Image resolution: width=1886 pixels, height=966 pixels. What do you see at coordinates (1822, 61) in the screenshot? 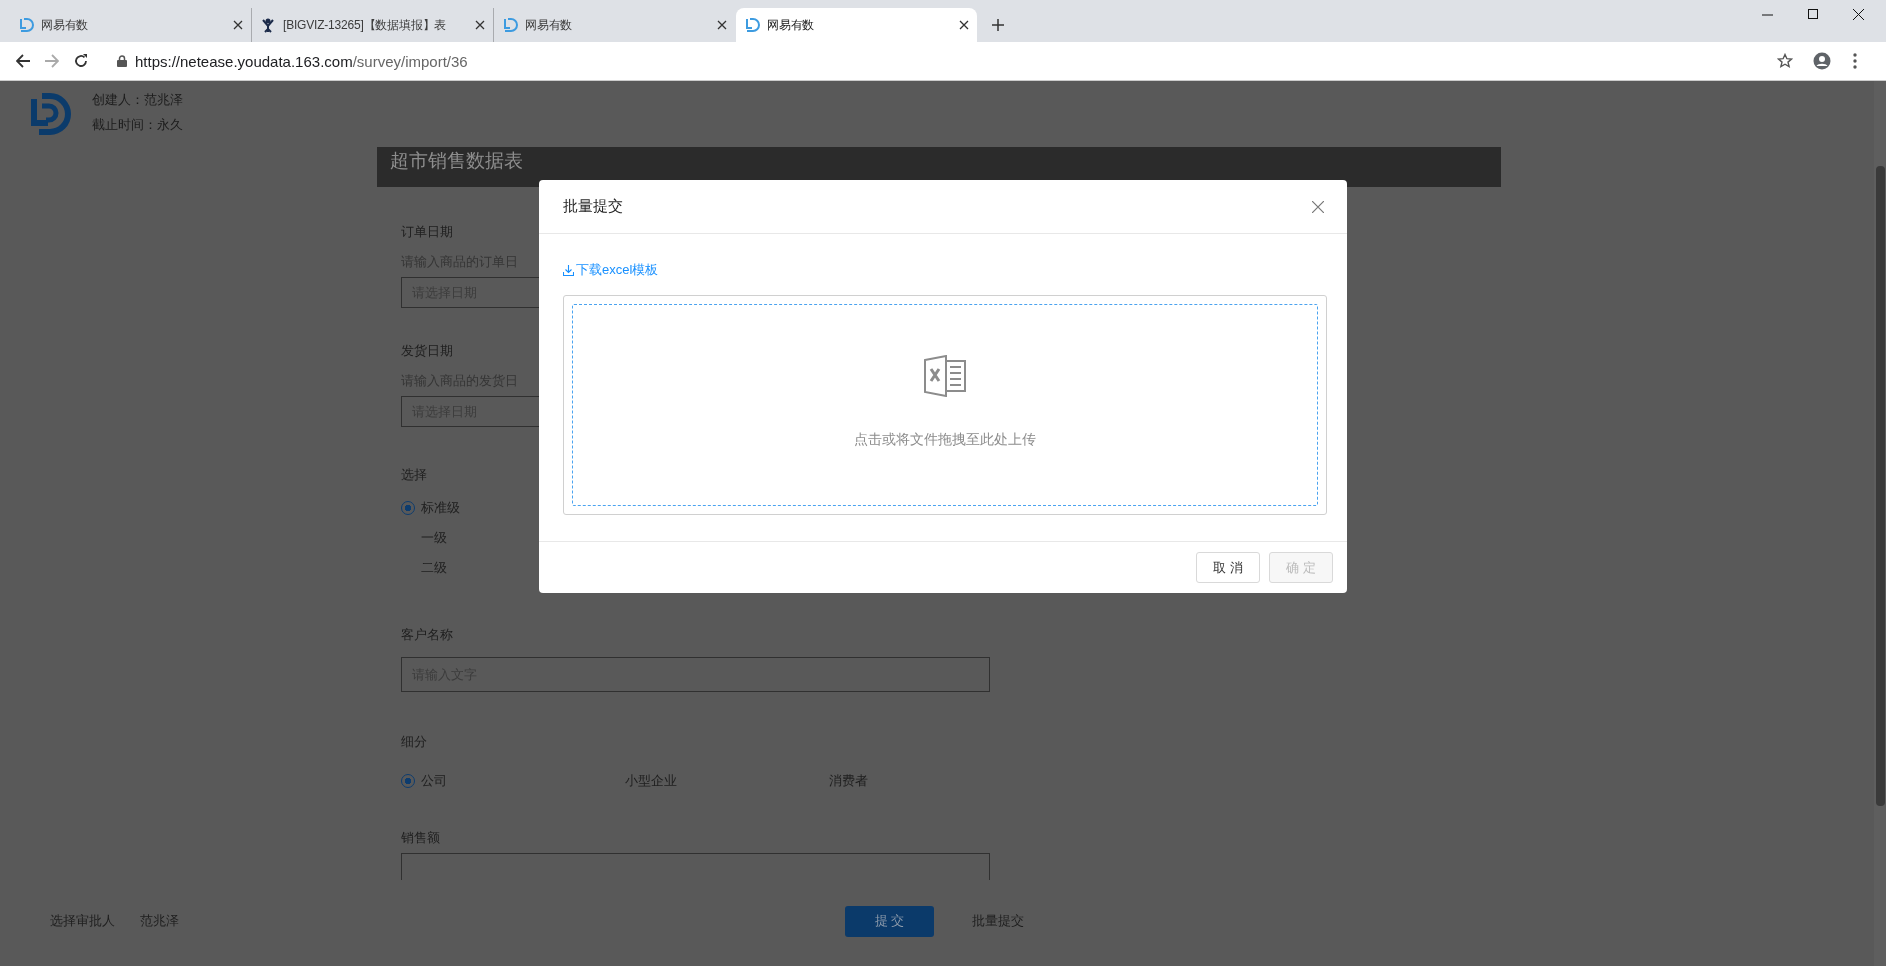
I see `account-icon` at bounding box center [1822, 61].